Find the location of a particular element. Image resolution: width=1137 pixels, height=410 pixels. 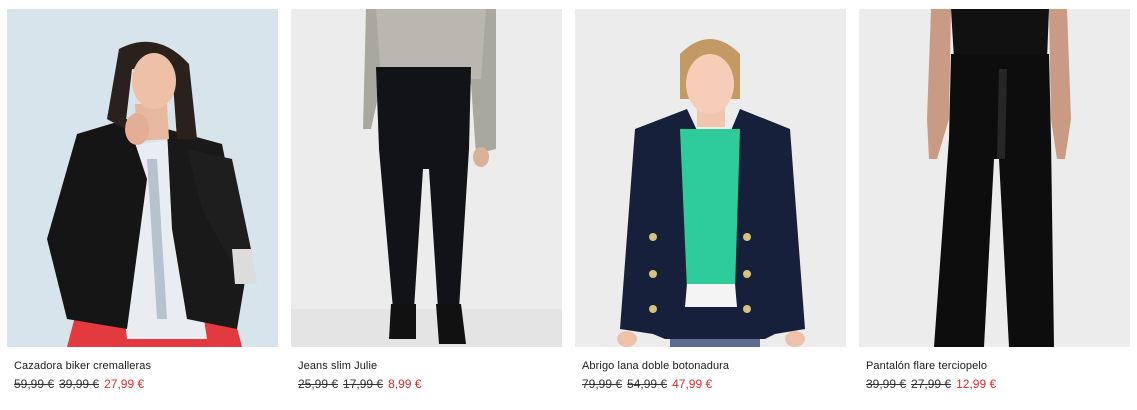

original-price: 39,99 € is located at coordinates (886, 384).